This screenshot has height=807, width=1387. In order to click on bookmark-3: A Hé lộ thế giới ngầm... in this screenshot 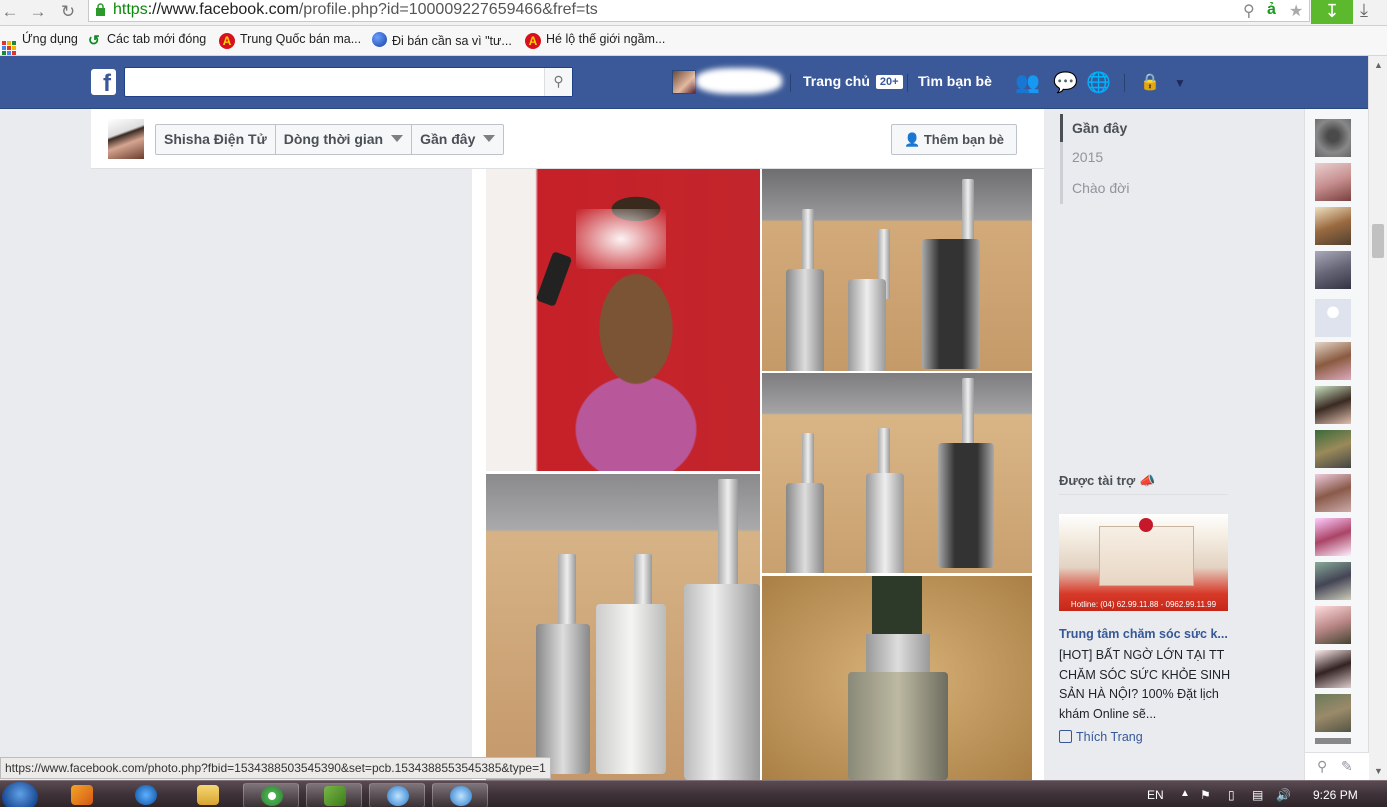, I will do `click(595, 40)`.